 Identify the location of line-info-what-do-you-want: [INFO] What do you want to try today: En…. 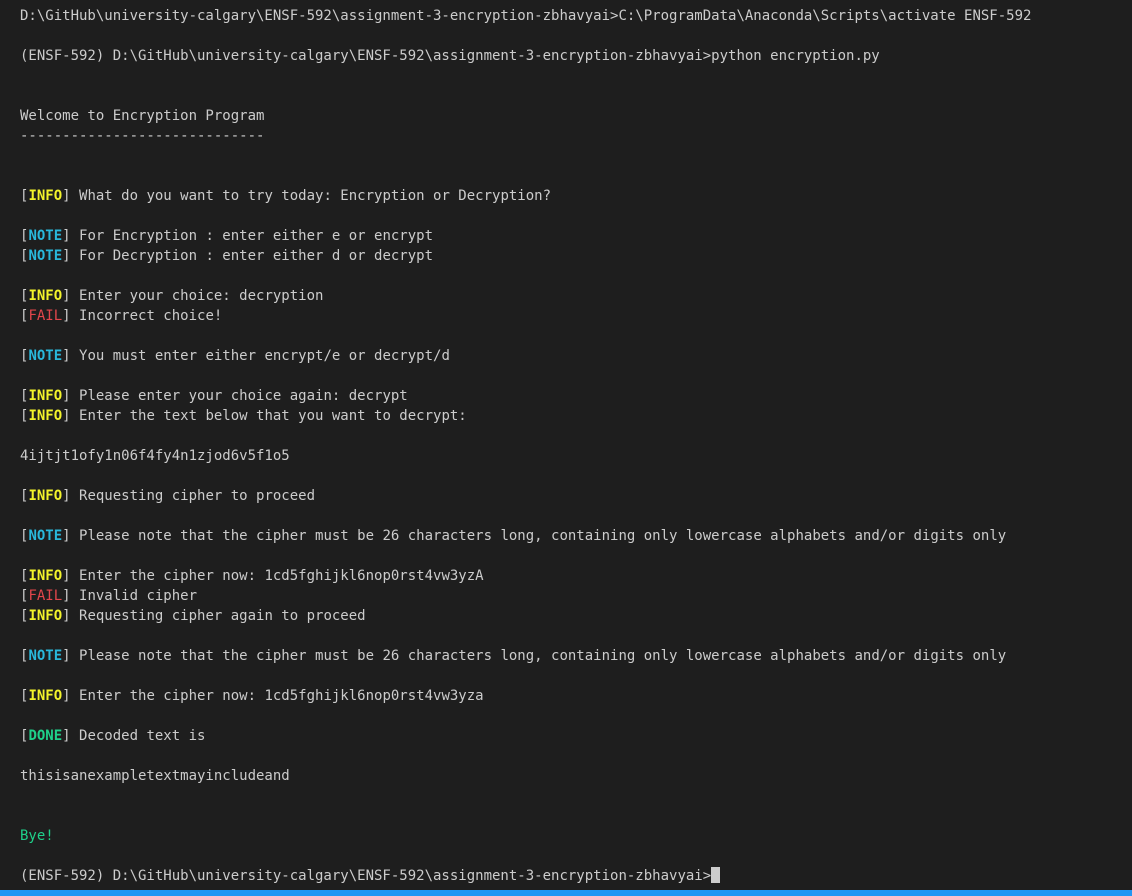
(576, 196).